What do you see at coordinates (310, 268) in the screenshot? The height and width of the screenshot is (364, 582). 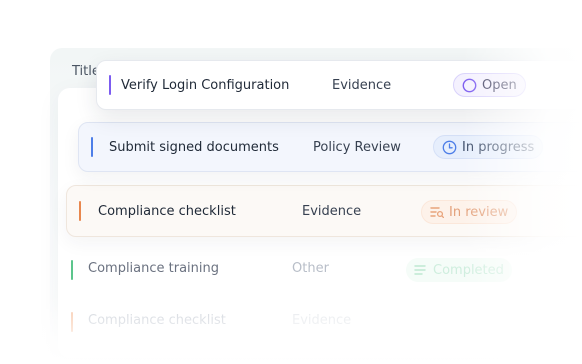 I see `task-category: Other` at bounding box center [310, 268].